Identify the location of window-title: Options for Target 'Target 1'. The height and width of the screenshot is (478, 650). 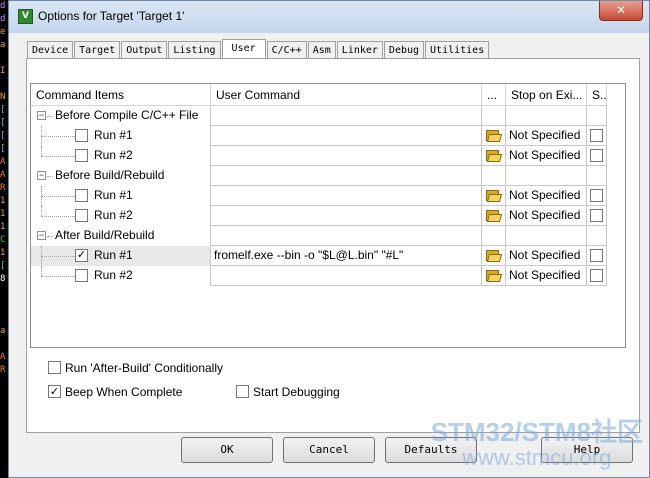
(111, 16).